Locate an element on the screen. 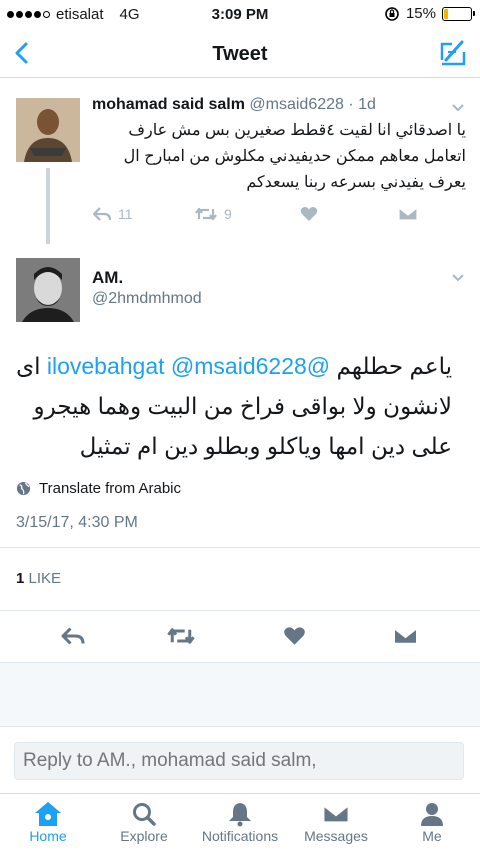 The height and width of the screenshot is (853, 480). tab-bar: Home Explore Notifications Messages Me is located at coordinates (240, 823).